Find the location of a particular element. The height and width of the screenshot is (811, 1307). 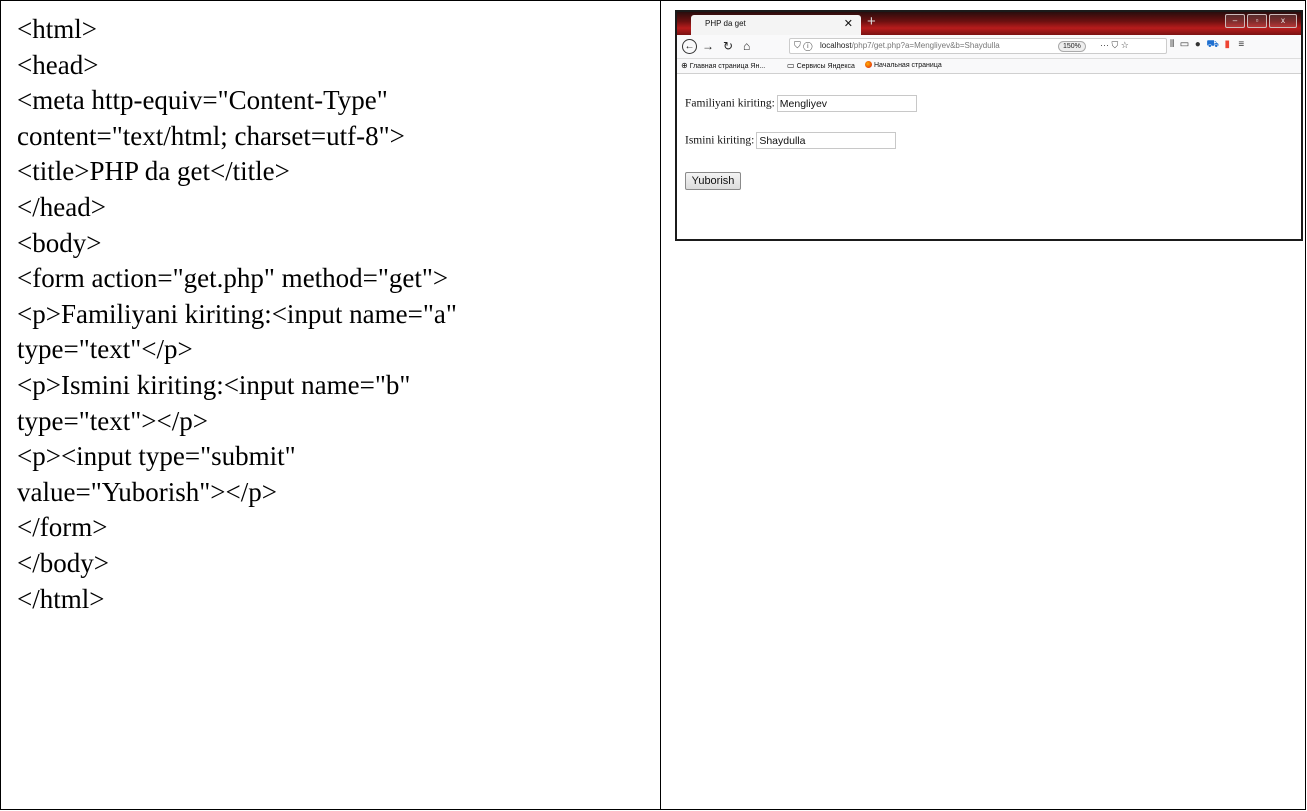

sidebar-icon: ▭ is located at coordinates (1184, 44).